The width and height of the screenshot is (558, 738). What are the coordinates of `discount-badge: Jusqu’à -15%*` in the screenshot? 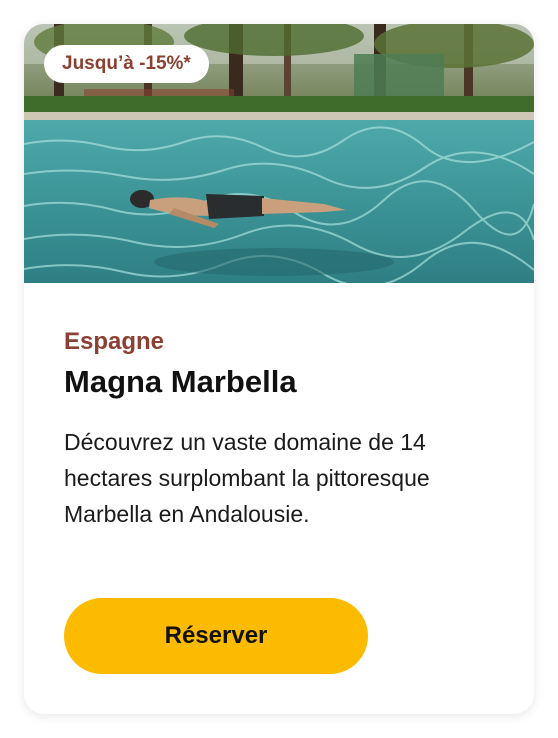 It's located at (126, 64).